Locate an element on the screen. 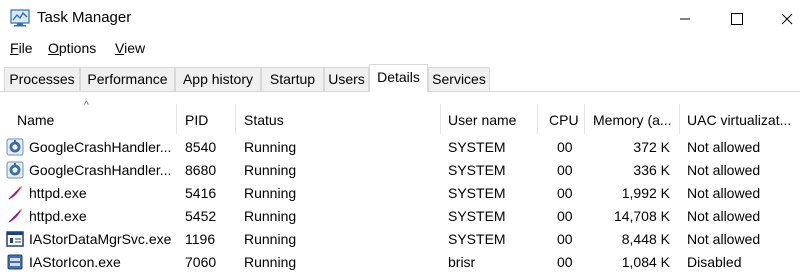 The height and width of the screenshot is (272, 800). task-manager-icon is located at coordinates (20, 18).